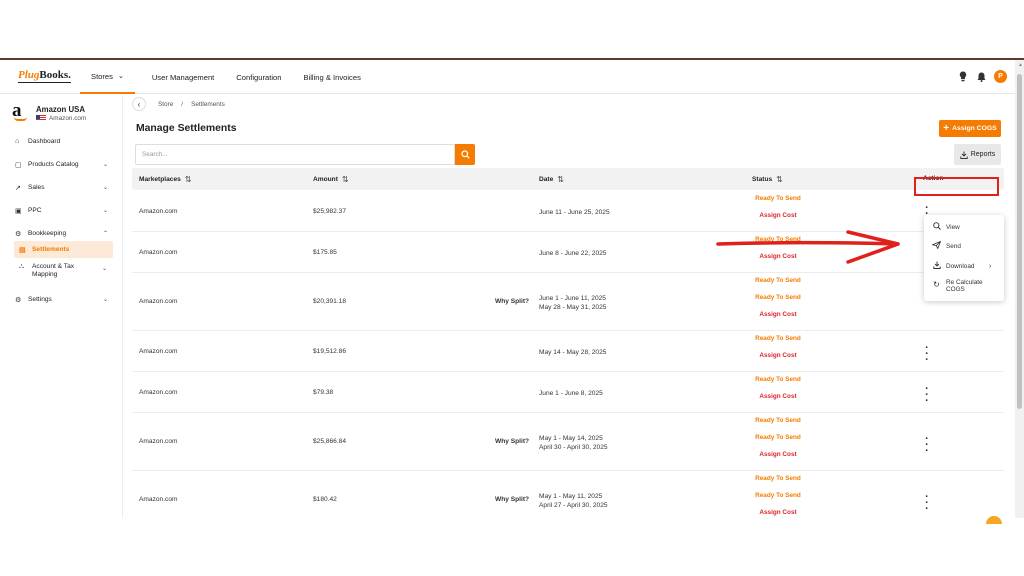  I want to click on nav-stores-label: Stores, so click(102, 76).